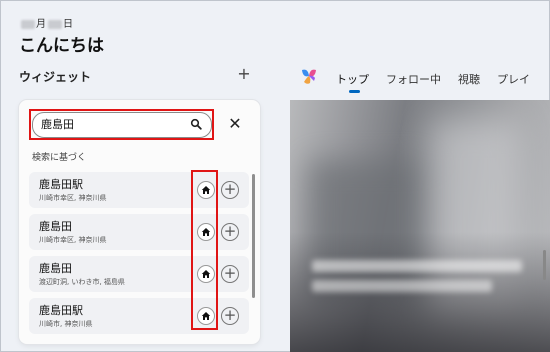  Describe the element at coordinates (61, 46) in the screenshot. I see `greeting: こんにちは` at that location.